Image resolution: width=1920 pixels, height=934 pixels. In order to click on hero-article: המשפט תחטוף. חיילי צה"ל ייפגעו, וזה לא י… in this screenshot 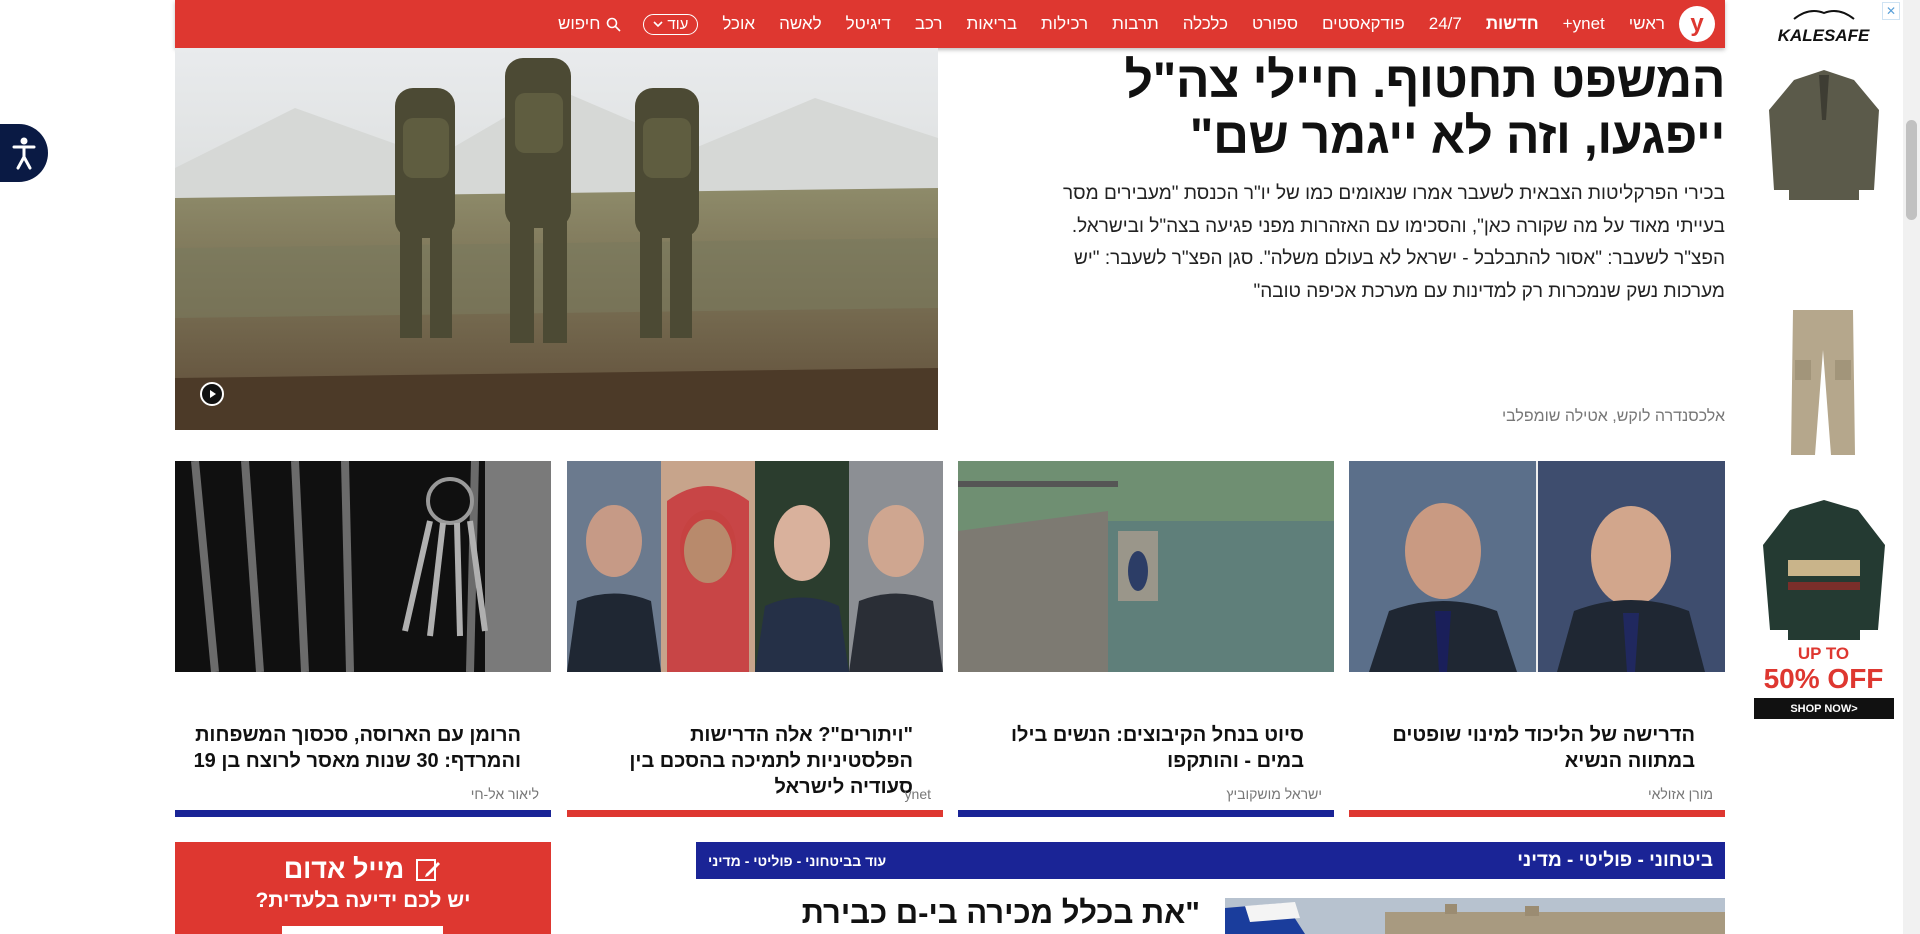, I will do `click(1390, 180)`.